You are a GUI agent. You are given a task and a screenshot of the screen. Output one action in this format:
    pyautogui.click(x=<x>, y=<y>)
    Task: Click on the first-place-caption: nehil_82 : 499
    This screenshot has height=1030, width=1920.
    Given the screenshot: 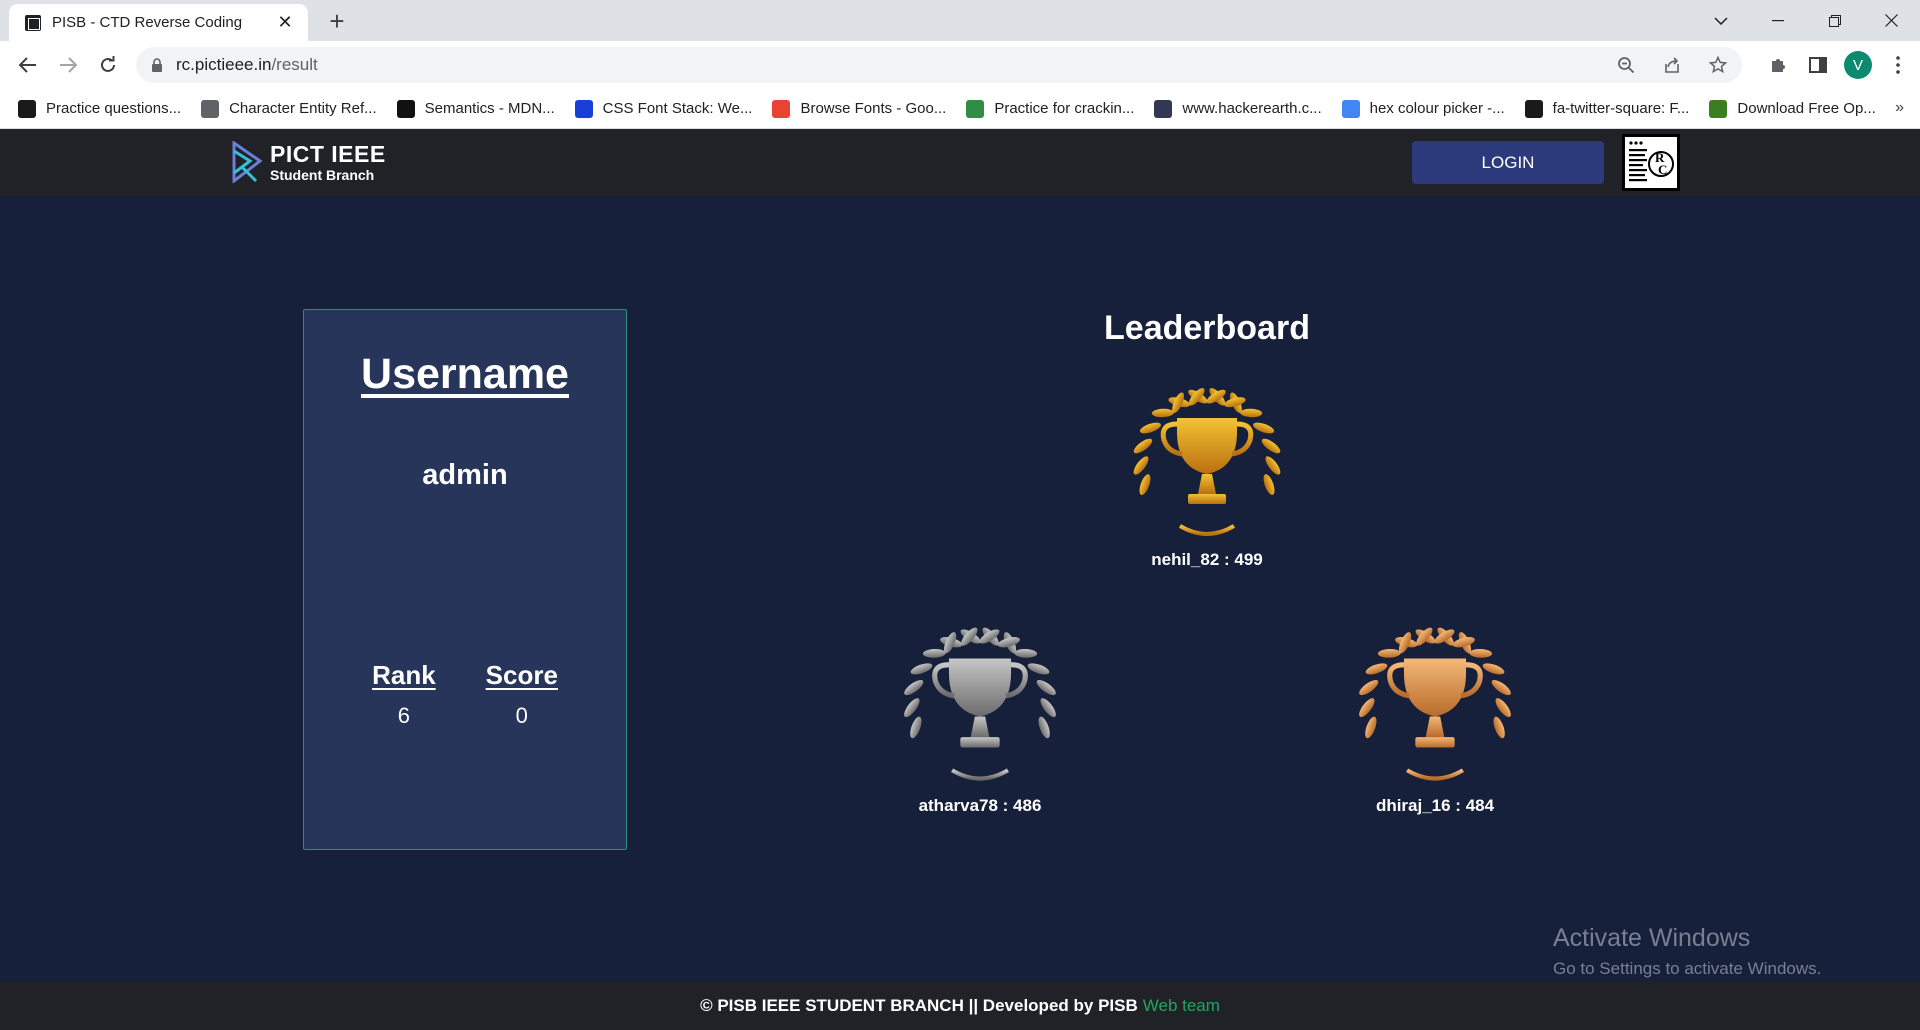 What is the action you would take?
    pyautogui.click(x=1207, y=559)
    